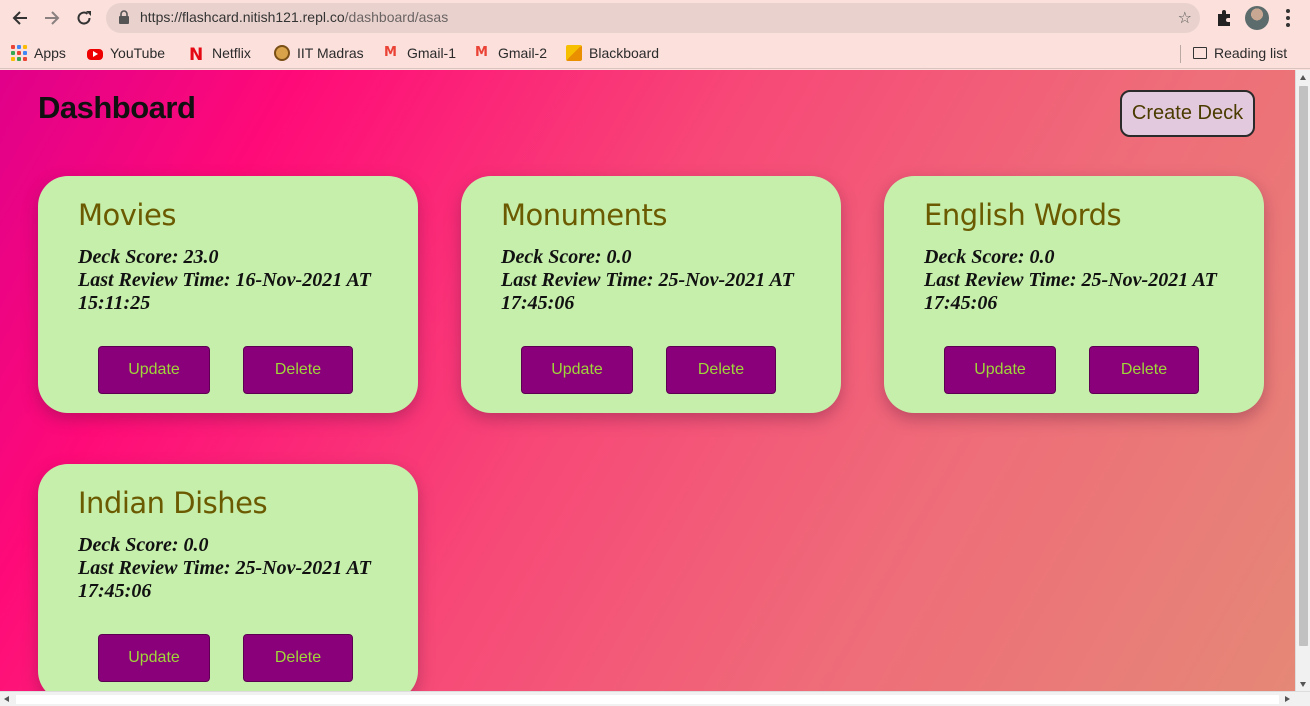 This screenshot has width=1310, height=706. I want to click on bookmark-iit-madras: IIT Madras, so click(319, 53).